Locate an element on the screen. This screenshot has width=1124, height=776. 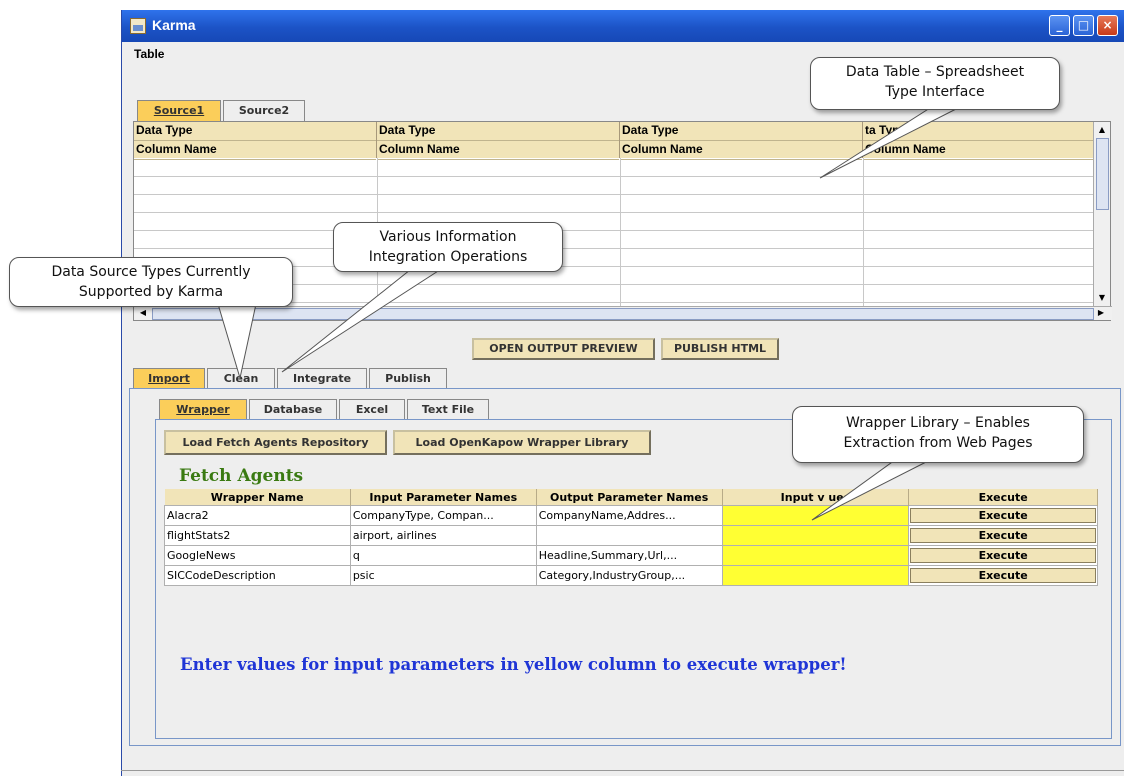
pointer-source-types is located at coordinates (237, 341).